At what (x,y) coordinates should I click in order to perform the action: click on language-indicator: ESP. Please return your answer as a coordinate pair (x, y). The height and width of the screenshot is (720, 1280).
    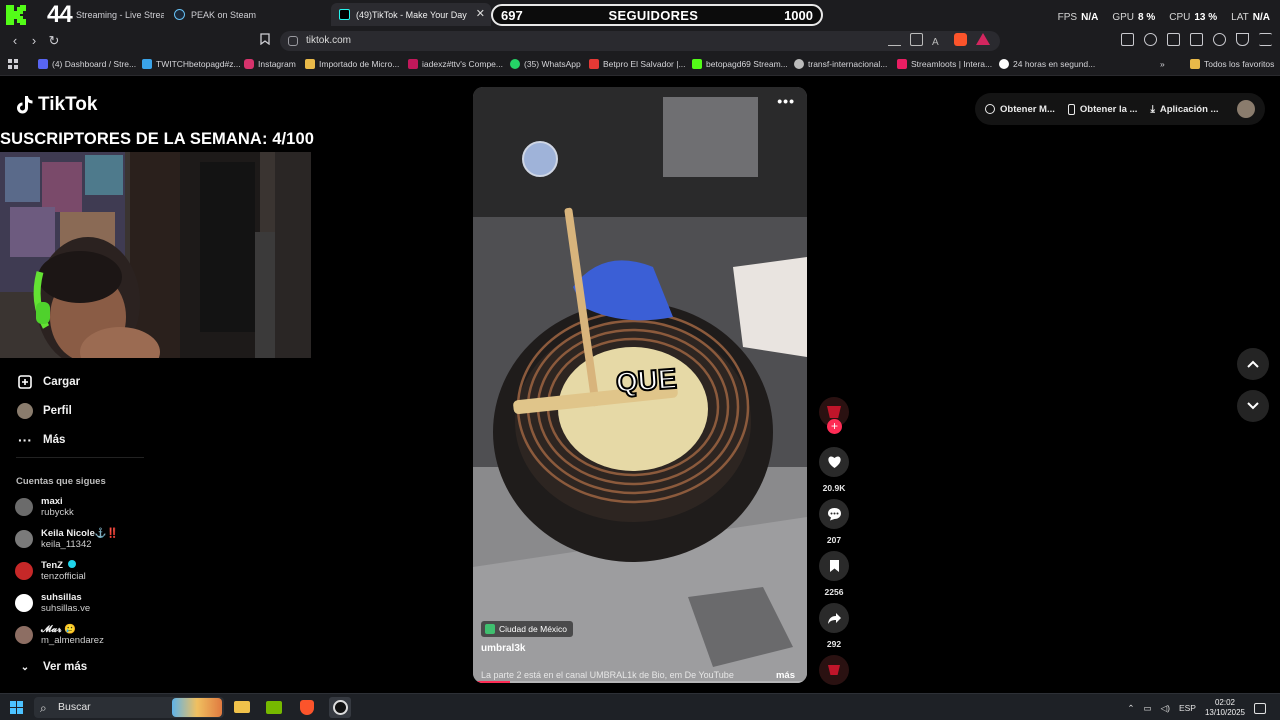
    Looking at the image, I should click on (1187, 708).